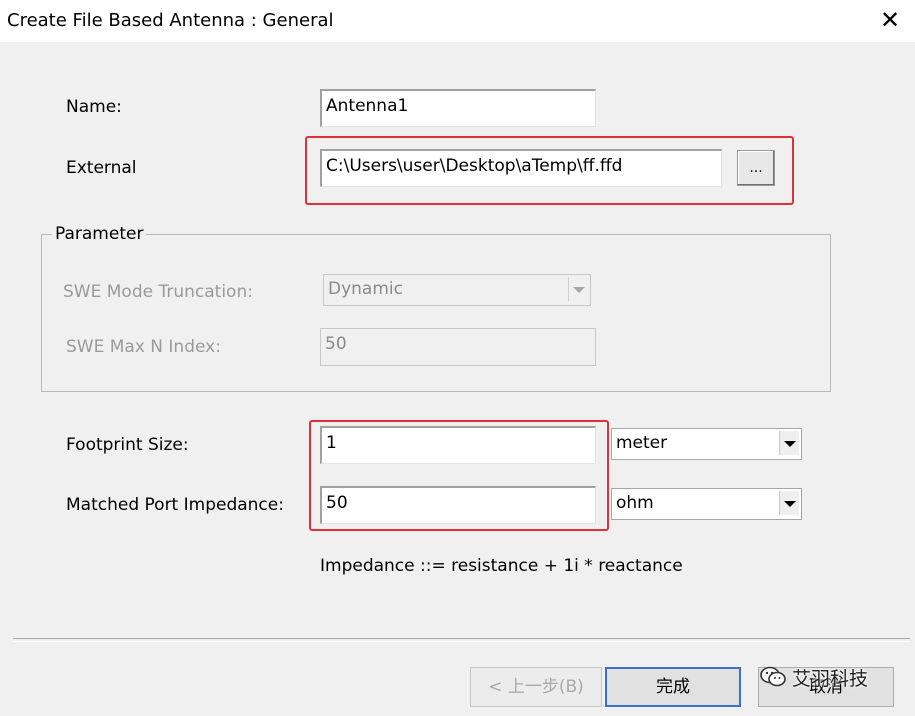  Describe the element at coordinates (158, 292) in the screenshot. I see `swe-mode-truncation-label: SWE Mode Truncation:` at that location.